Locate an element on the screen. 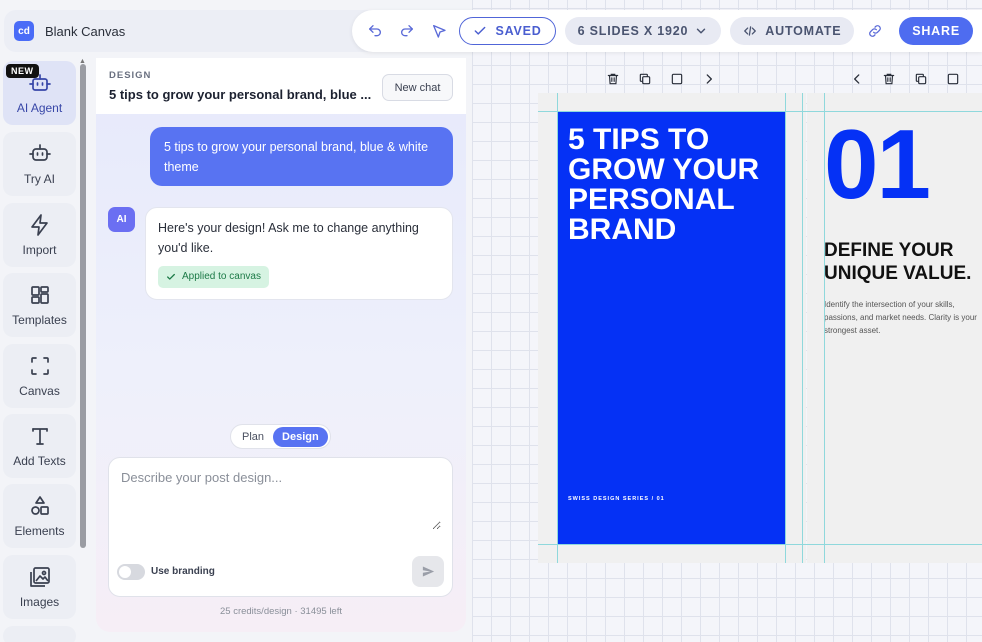 This screenshot has height=642, width=982. send-button is located at coordinates (428, 571).